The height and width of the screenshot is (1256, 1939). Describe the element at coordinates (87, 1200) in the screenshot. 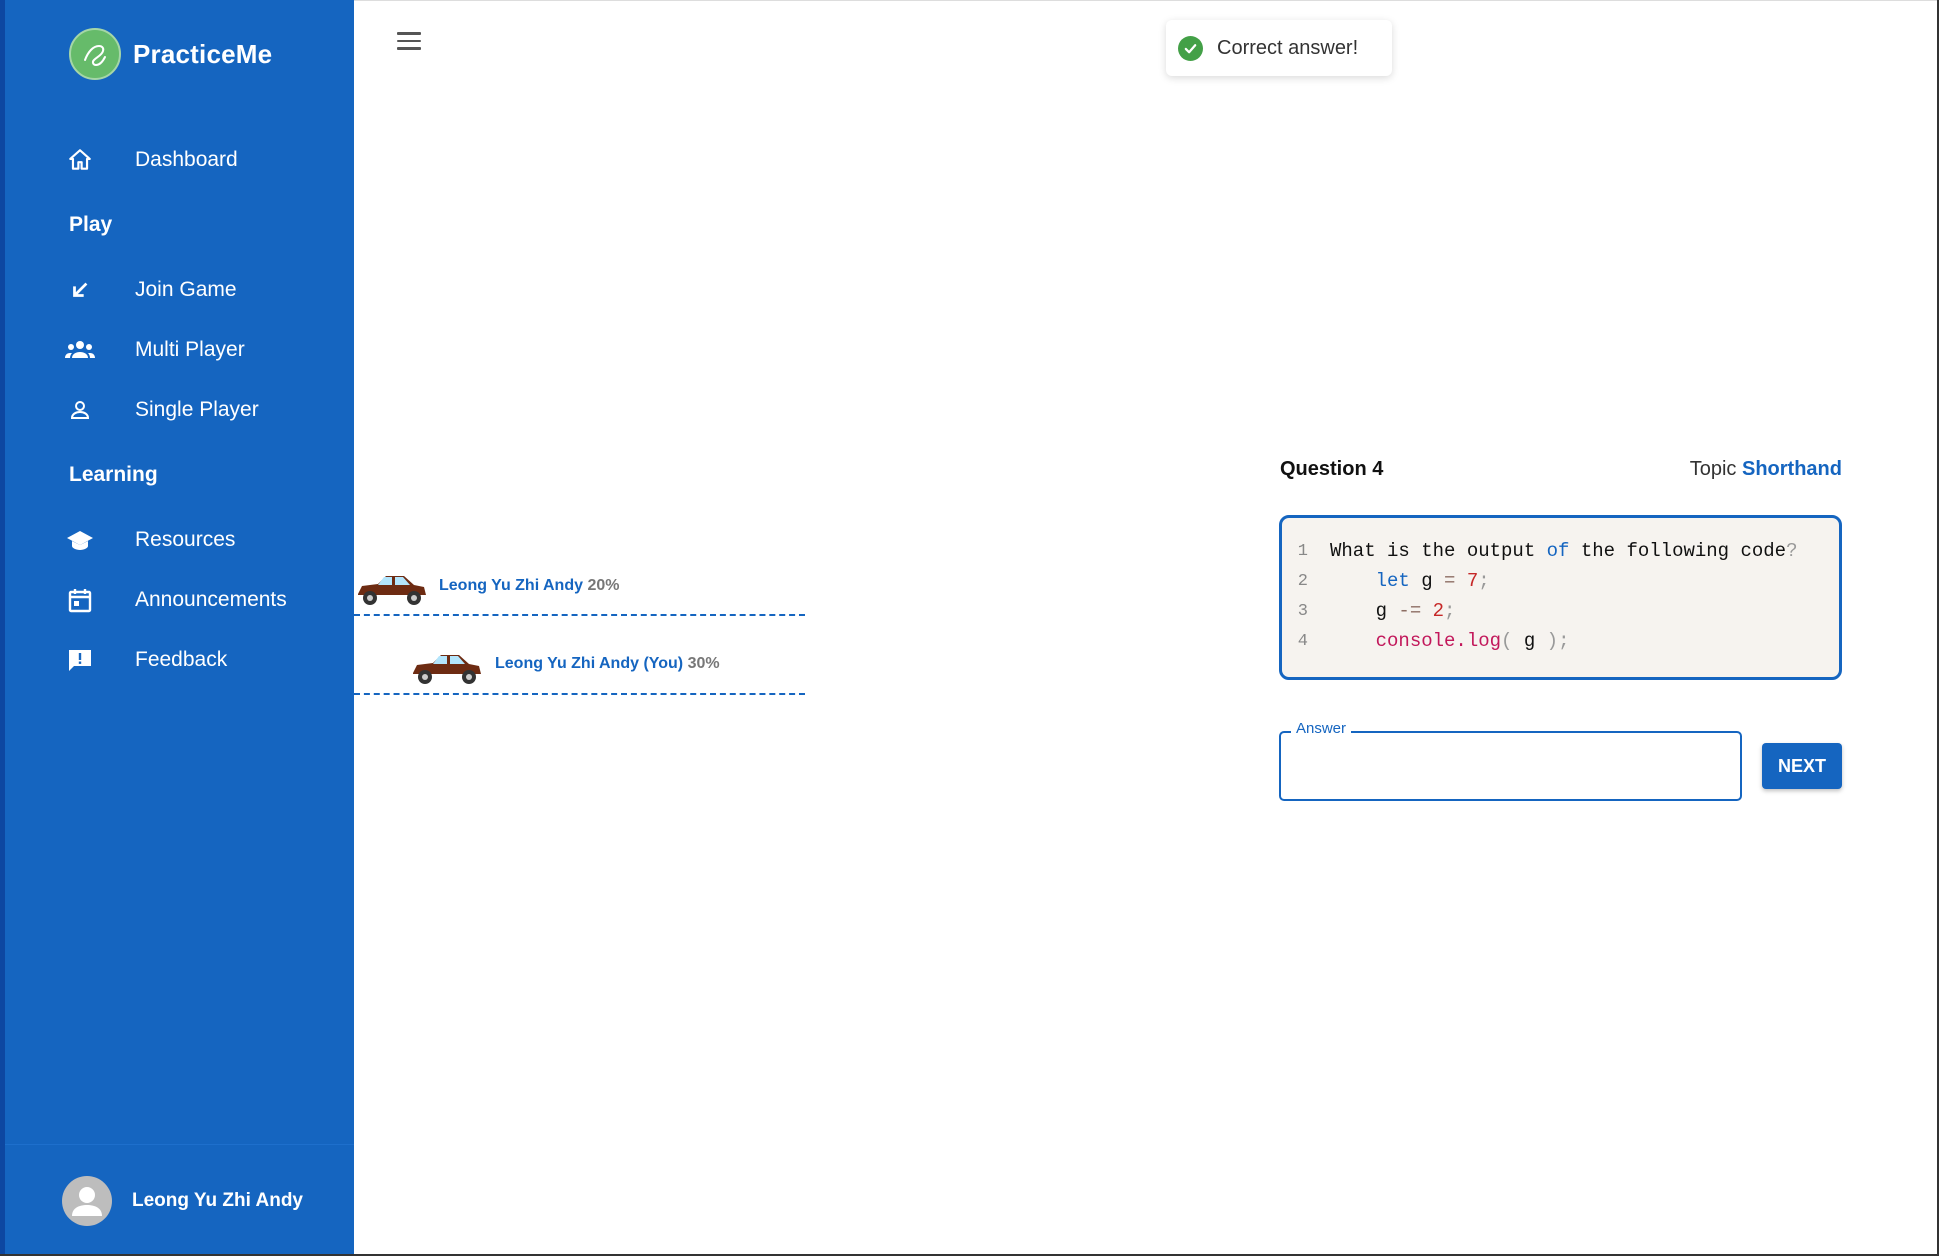

I see `avatar` at that location.